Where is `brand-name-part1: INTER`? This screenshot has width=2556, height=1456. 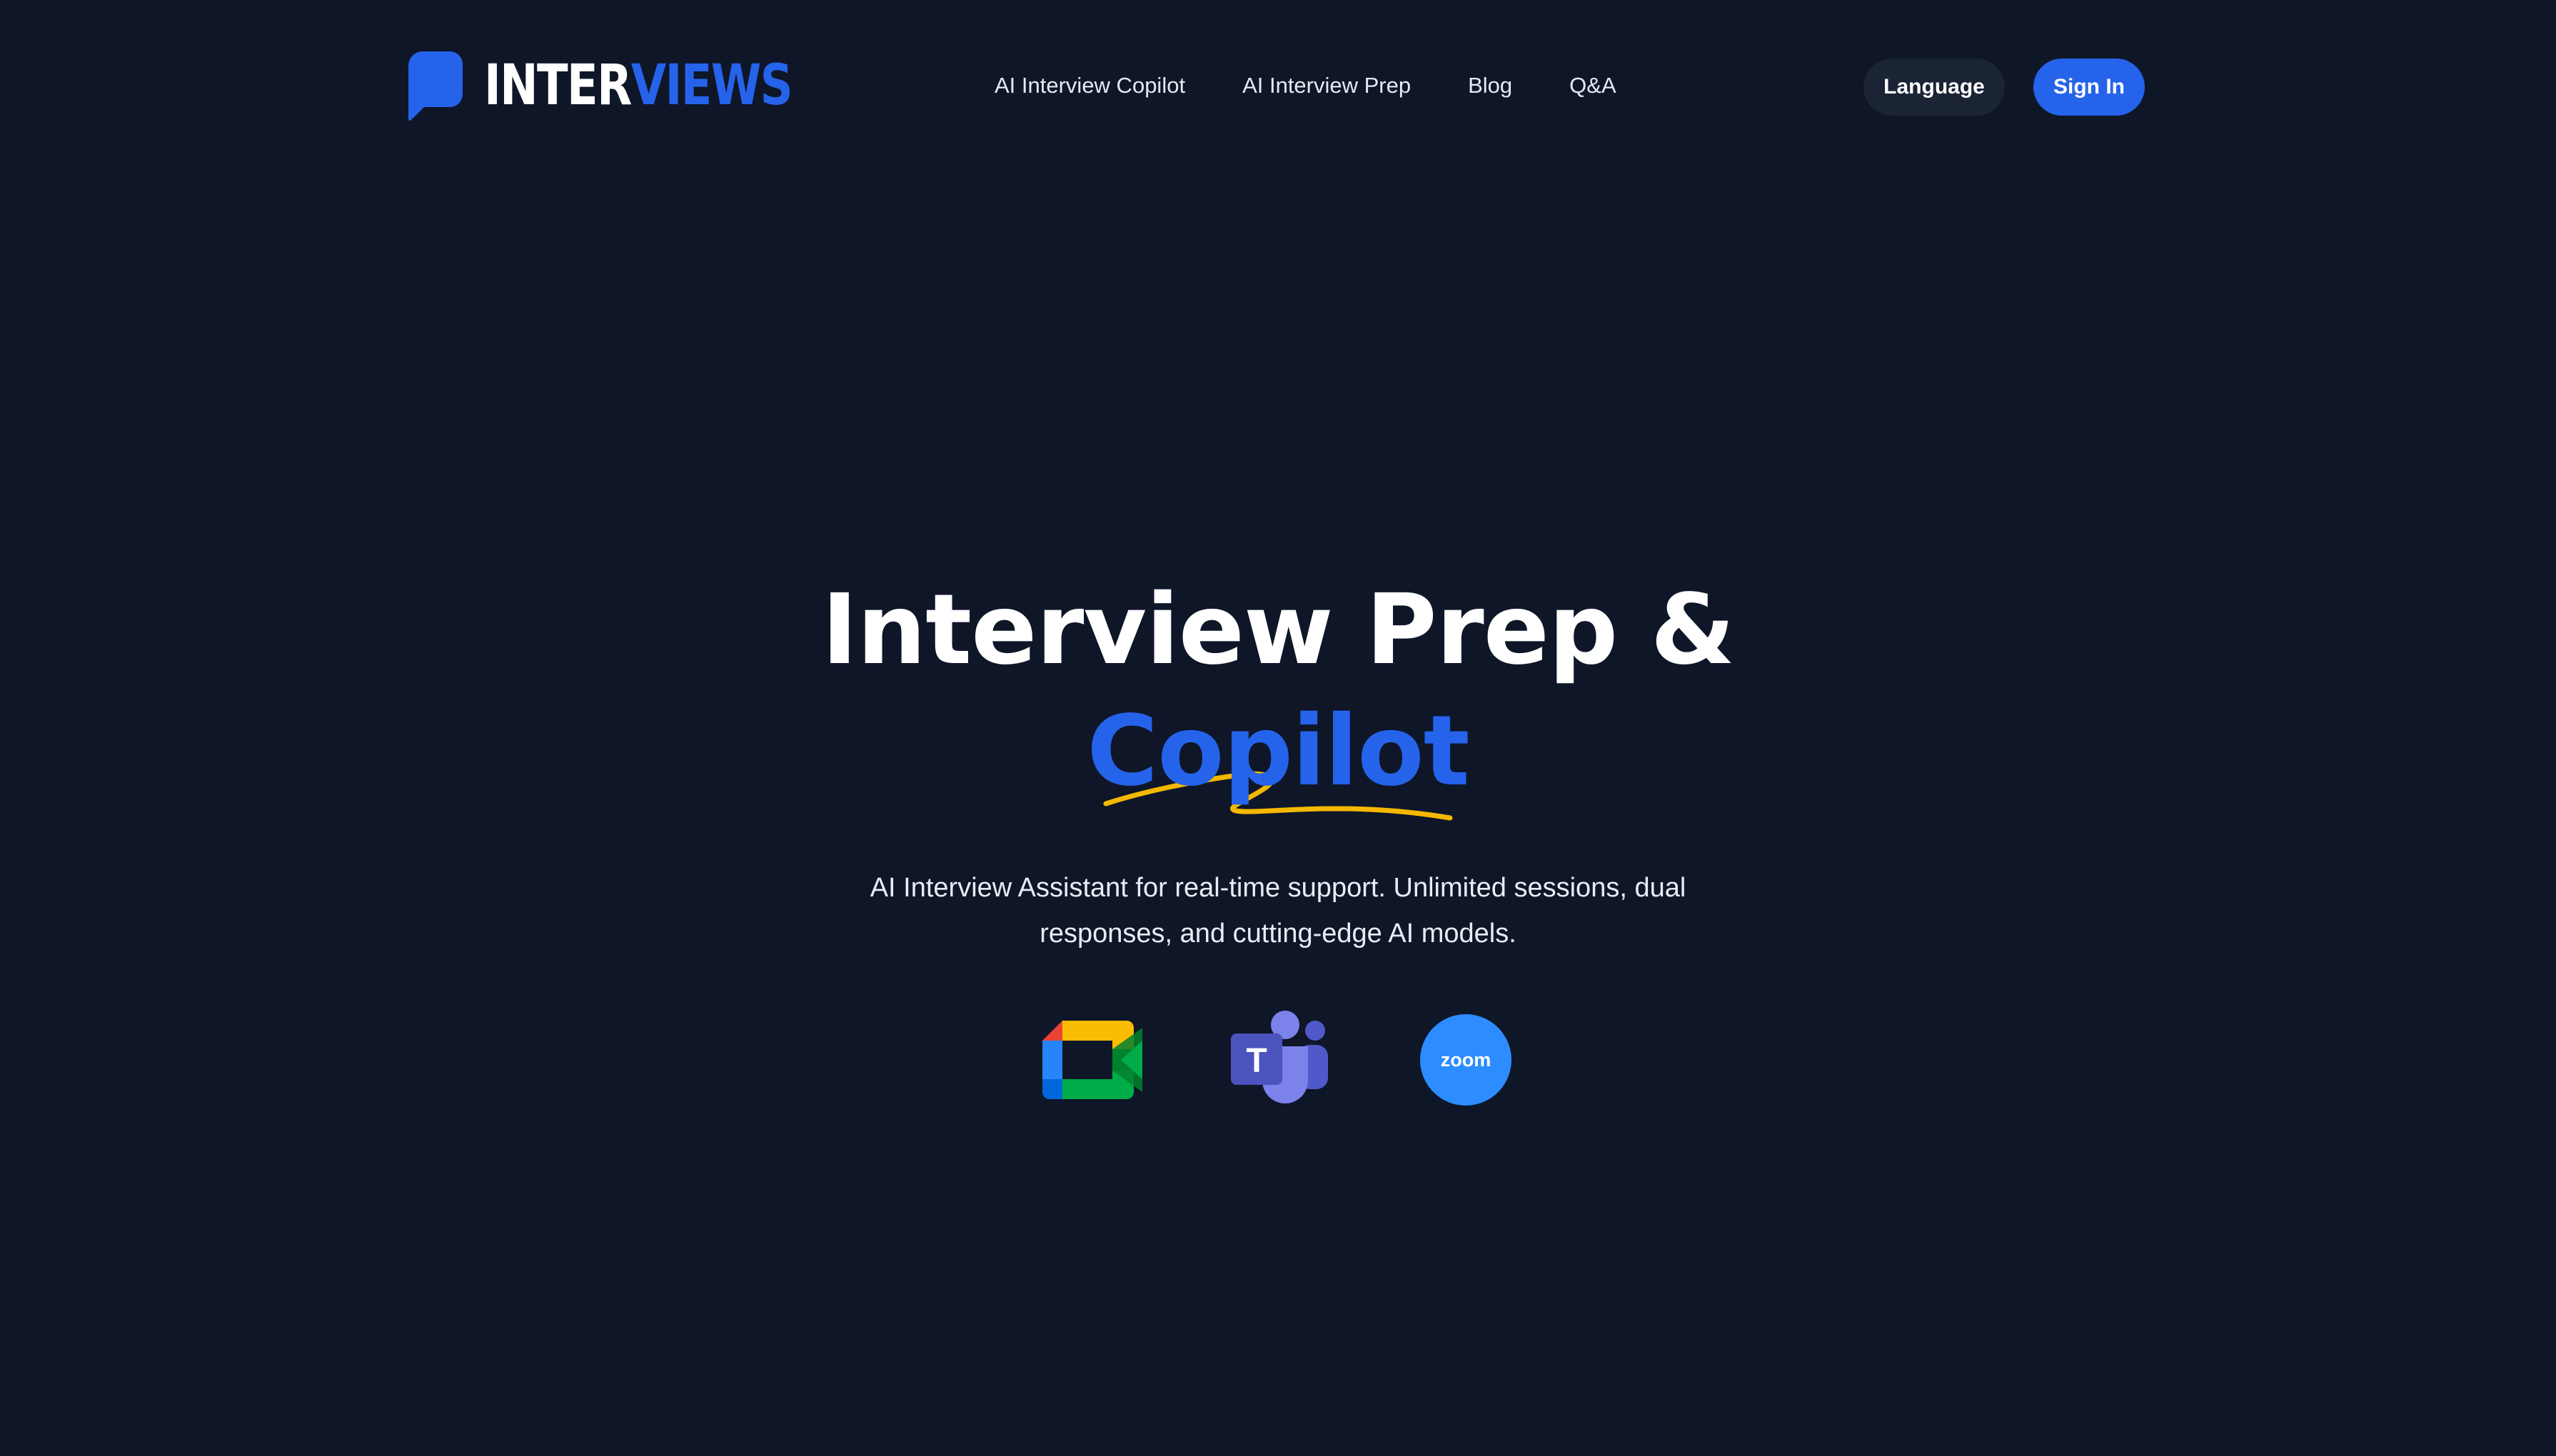 brand-name-part1: INTER is located at coordinates (558, 86).